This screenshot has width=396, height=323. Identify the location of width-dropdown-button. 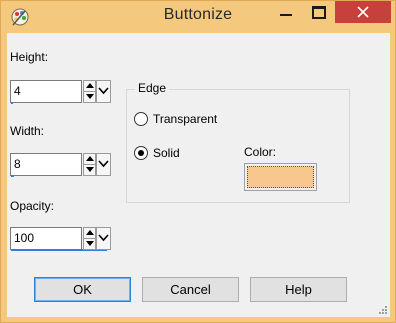
(103, 164).